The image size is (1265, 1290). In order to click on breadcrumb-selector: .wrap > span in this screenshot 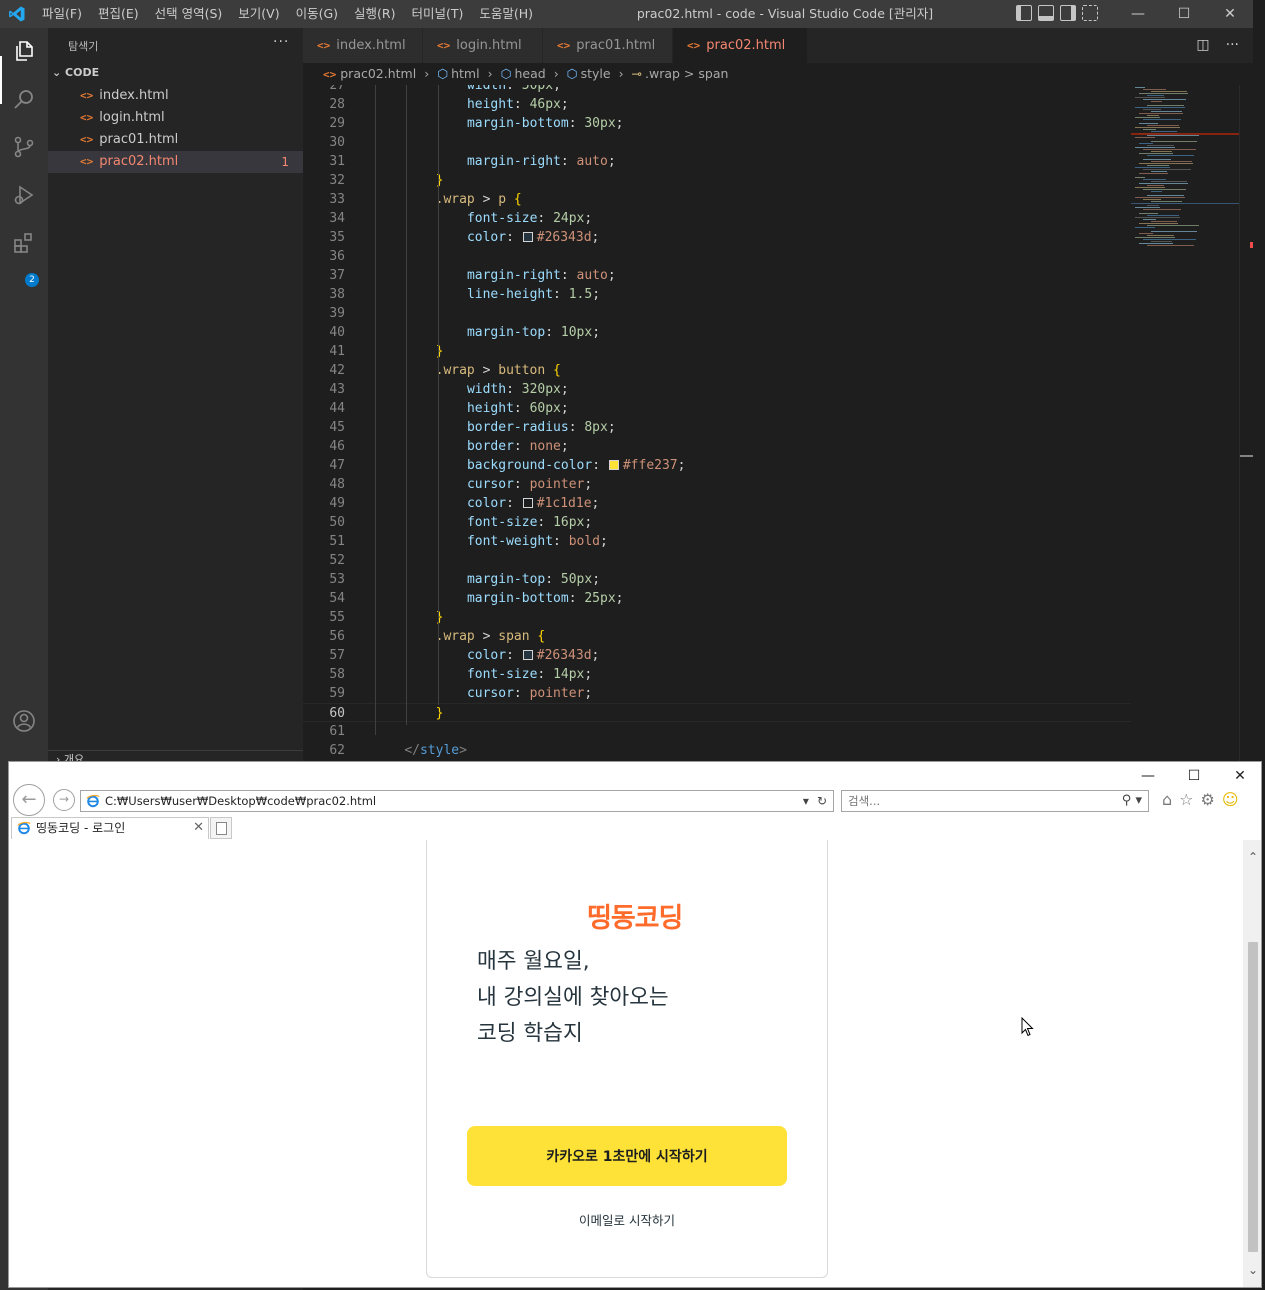, I will do `click(686, 73)`.